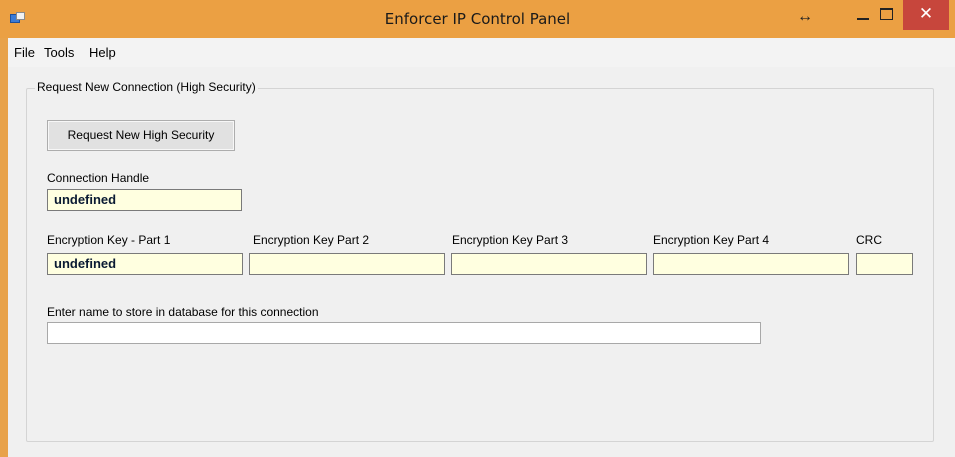 Image resolution: width=955 pixels, height=457 pixels. Describe the element at coordinates (145, 264) in the screenshot. I see `key-part1-field: undefined` at that location.